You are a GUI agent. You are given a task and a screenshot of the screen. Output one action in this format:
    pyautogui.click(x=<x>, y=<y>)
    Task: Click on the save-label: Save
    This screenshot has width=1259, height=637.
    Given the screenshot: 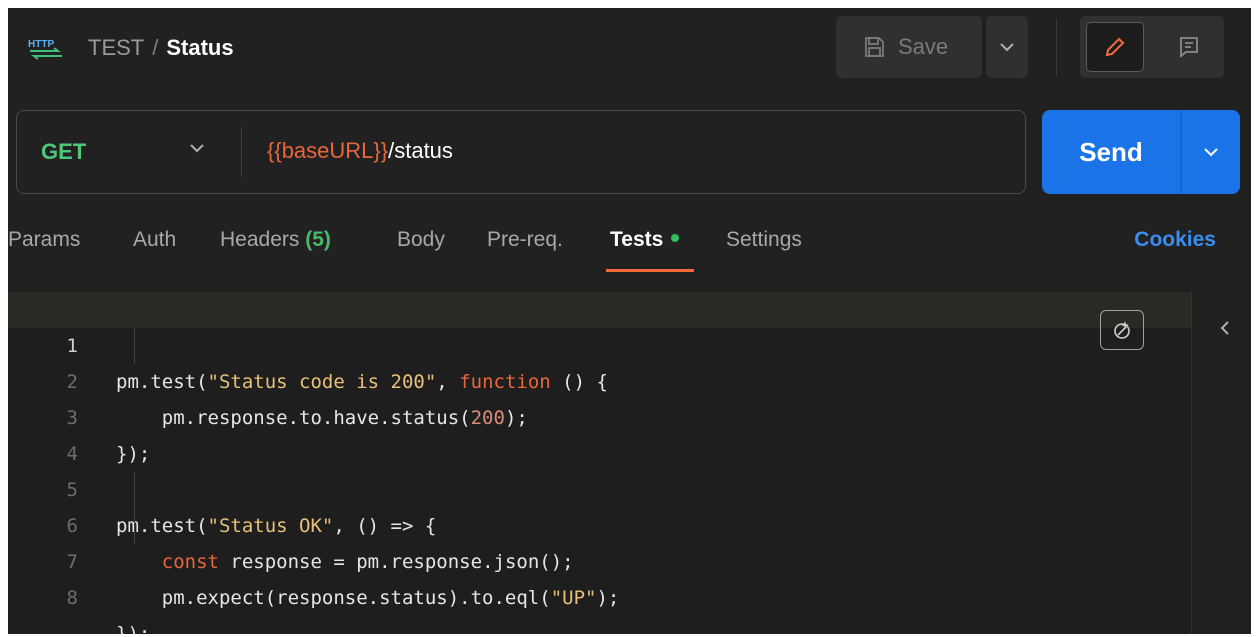 What is the action you would take?
    pyautogui.click(x=923, y=46)
    